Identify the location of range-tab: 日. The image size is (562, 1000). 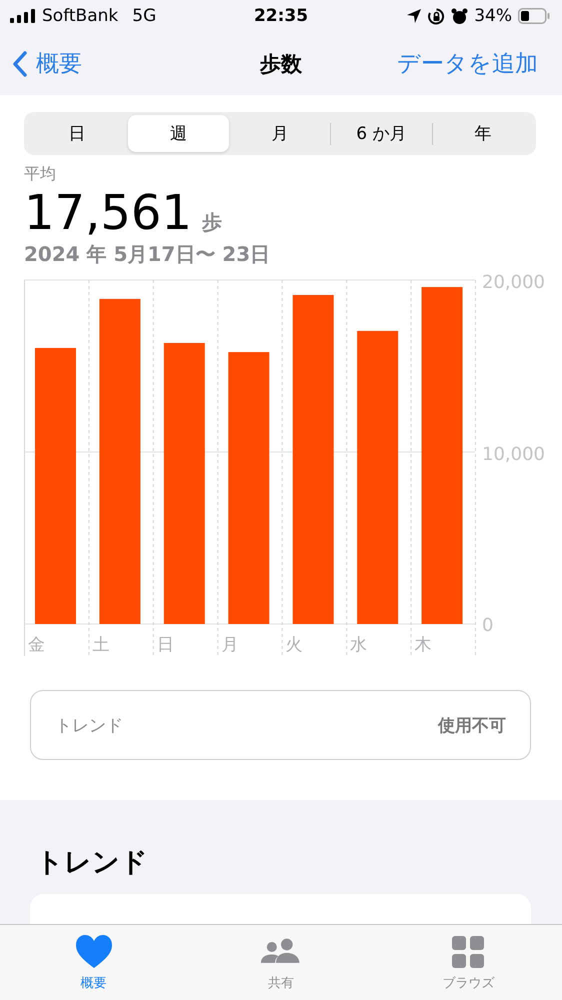
(77, 133).